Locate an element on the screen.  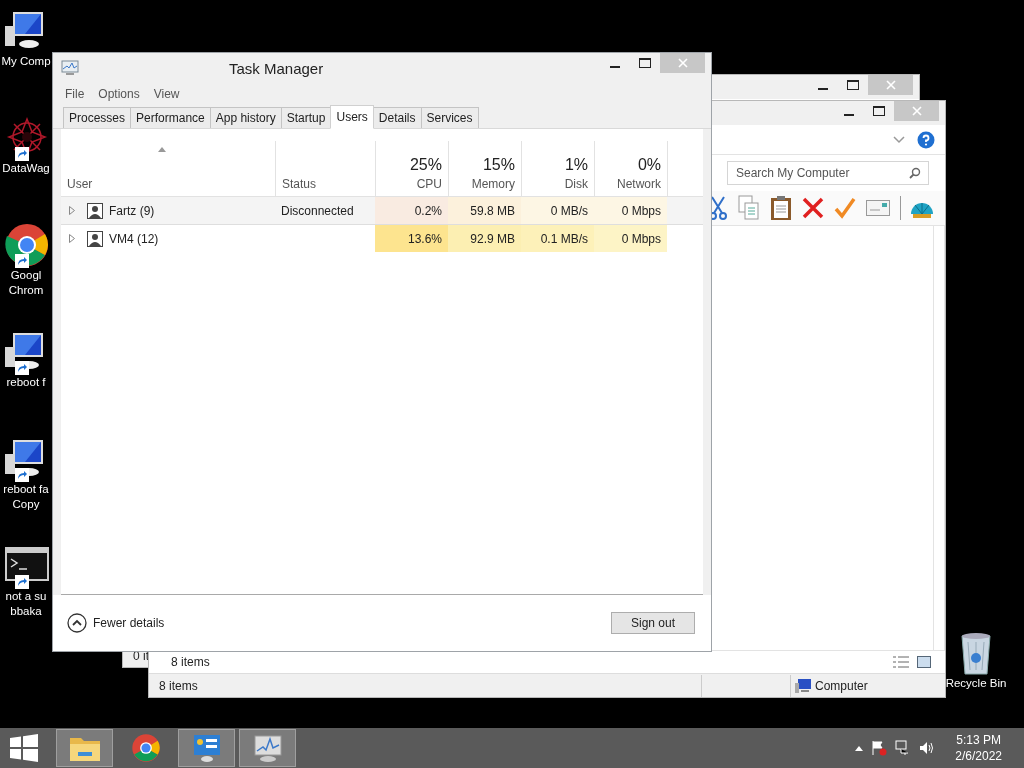
column-label: Disk is located at coordinates (576, 184).